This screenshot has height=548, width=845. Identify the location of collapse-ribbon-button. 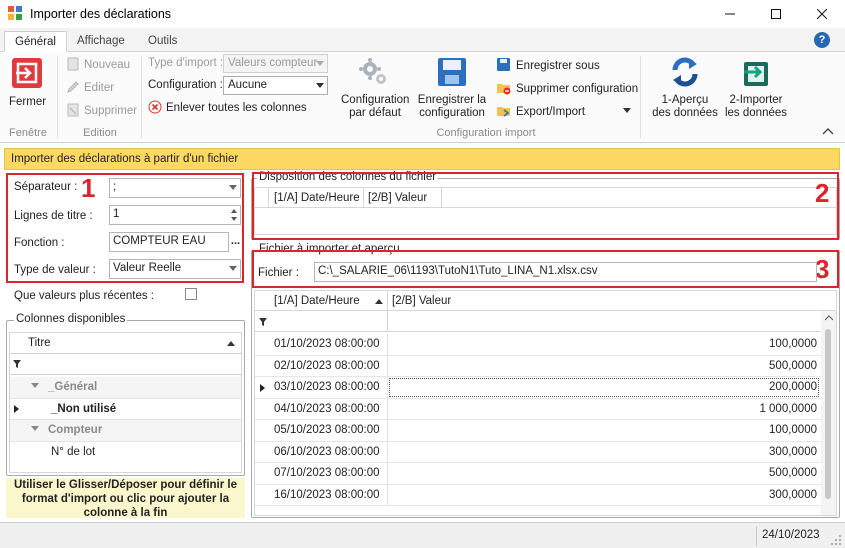
(829, 130).